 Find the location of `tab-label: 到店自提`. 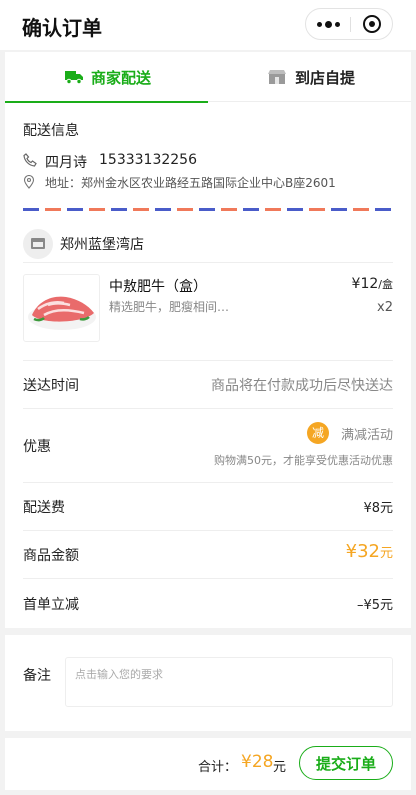

tab-label: 到店自提 is located at coordinates (325, 78).